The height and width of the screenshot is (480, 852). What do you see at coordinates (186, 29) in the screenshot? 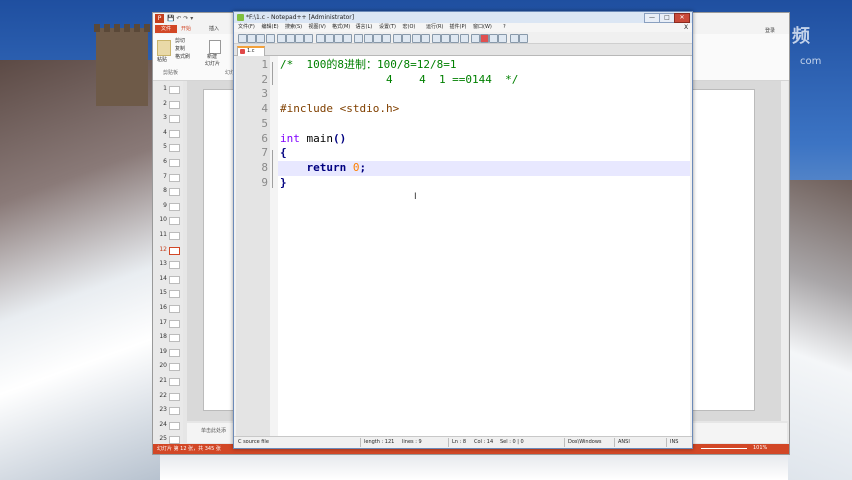
I see `ppt-tab-home: 开始` at bounding box center [186, 29].